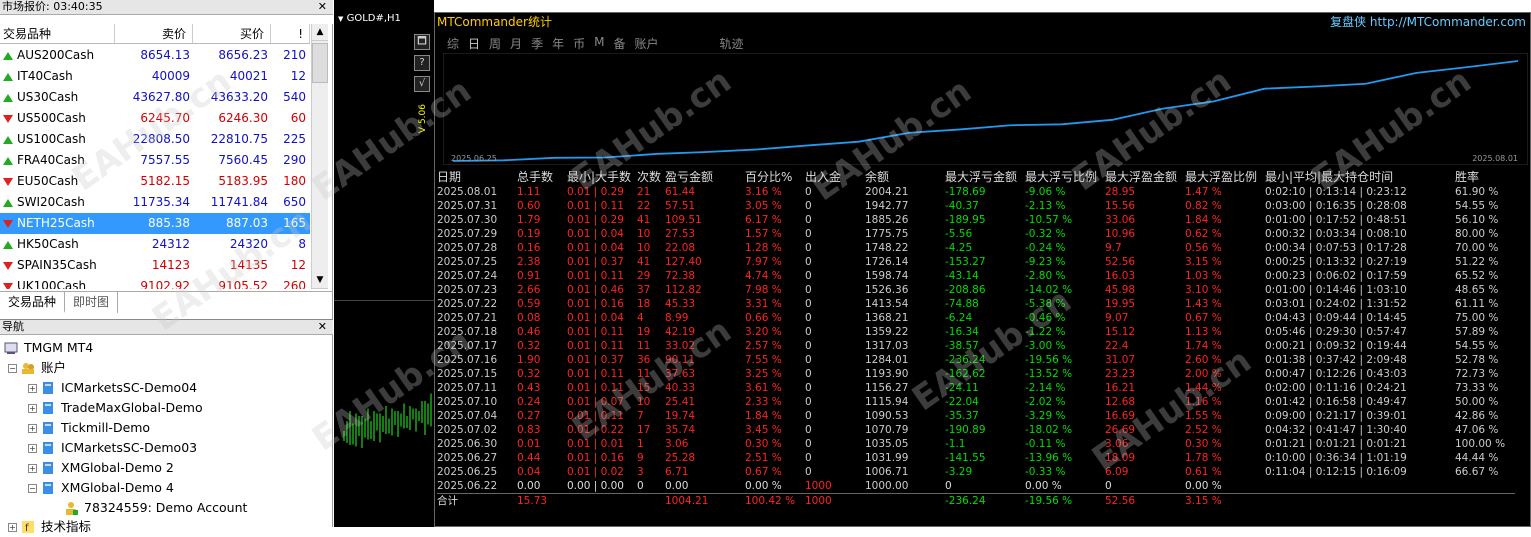 The height and width of the screenshot is (537, 1531). I want to click on stats-cell: -3.00 %, so click(1045, 346).